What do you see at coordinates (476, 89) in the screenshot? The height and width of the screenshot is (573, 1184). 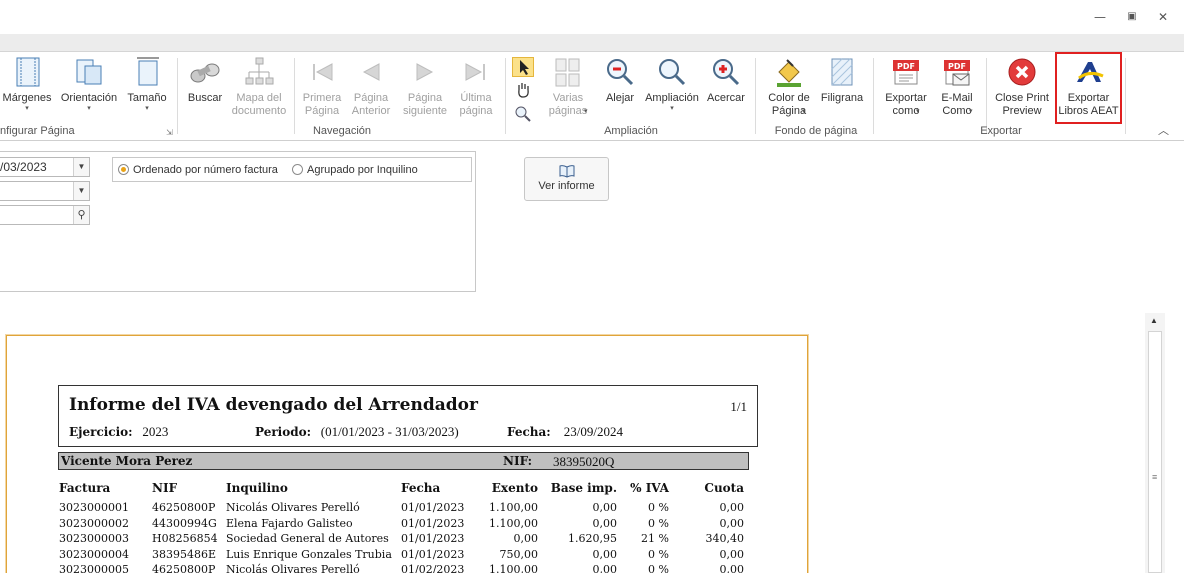 I see `last-page-button: Última página` at bounding box center [476, 89].